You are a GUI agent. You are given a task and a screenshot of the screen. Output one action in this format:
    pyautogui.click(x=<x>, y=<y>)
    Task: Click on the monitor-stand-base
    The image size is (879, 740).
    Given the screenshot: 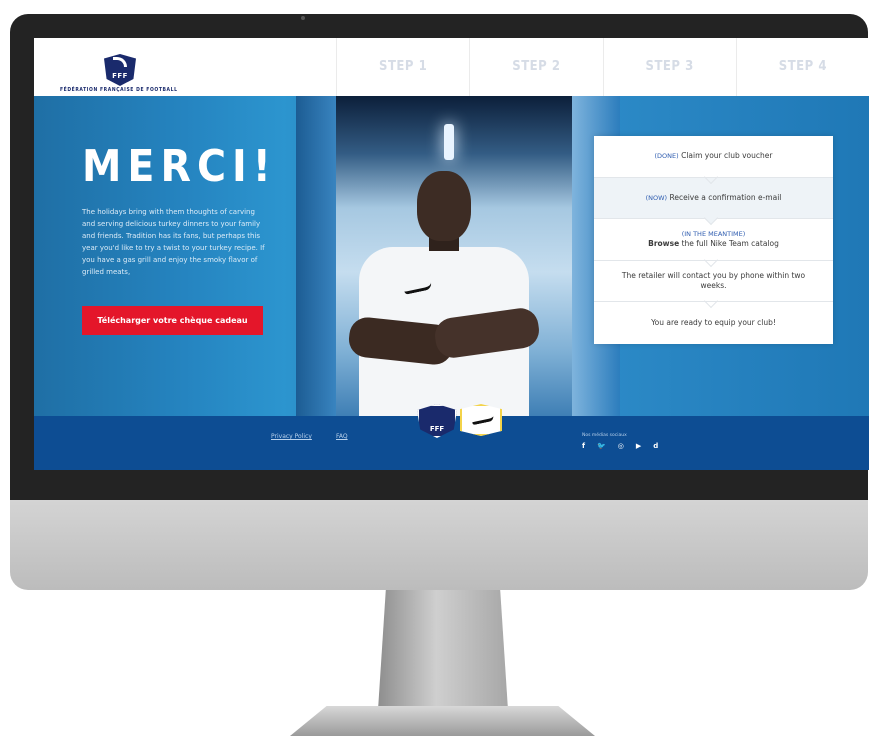 What is the action you would take?
    pyautogui.click(x=442, y=721)
    